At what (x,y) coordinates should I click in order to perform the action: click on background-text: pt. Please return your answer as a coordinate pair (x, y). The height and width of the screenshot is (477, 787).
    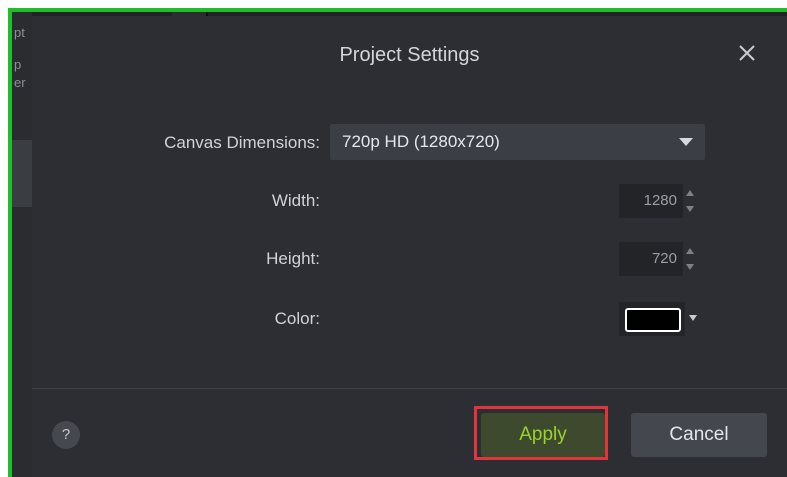
    Looking at the image, I should click on (19, 32).